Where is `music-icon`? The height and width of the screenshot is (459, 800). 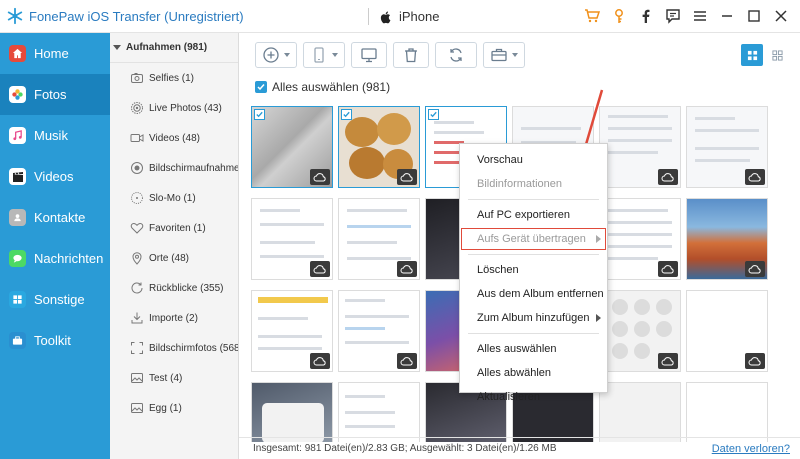
music-icon is located at coordinates (17, 135).